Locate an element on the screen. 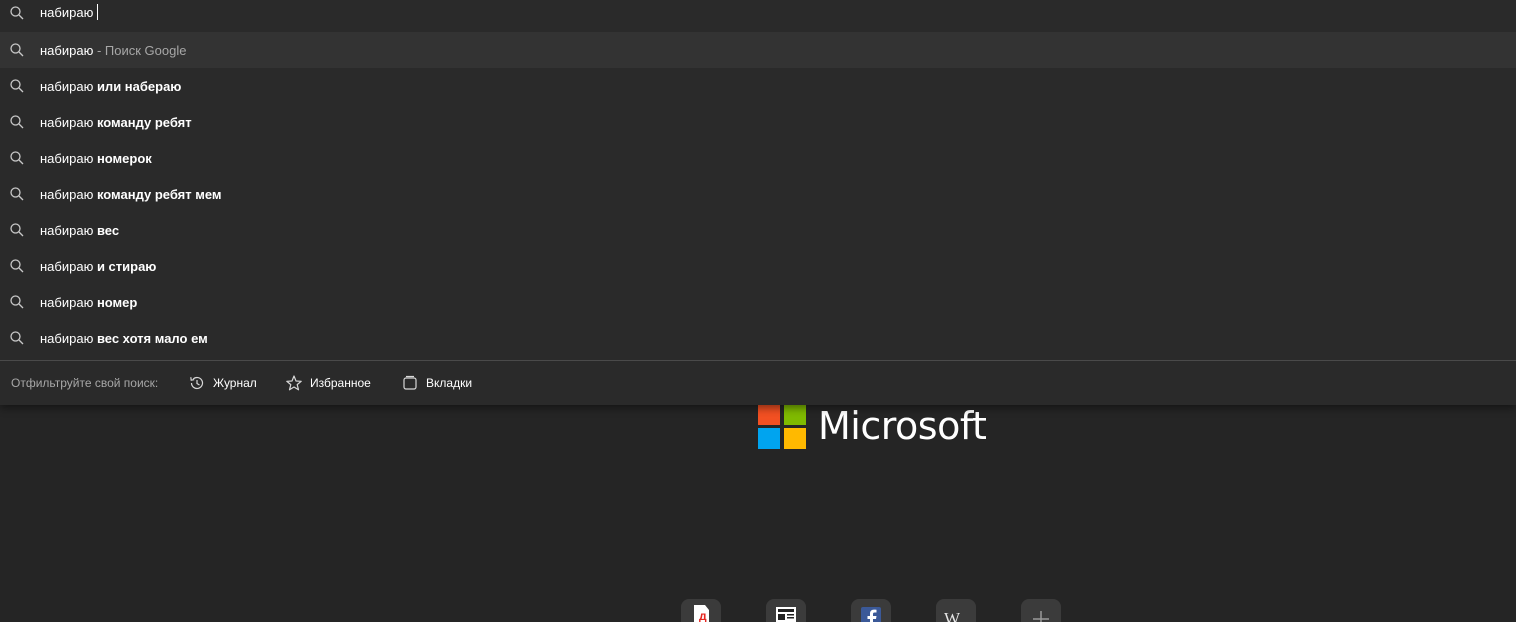 This screenshot has height=622, width=1516. filter-label: Отфильтруйте свой поиск: is located at coordinates (85, 383).